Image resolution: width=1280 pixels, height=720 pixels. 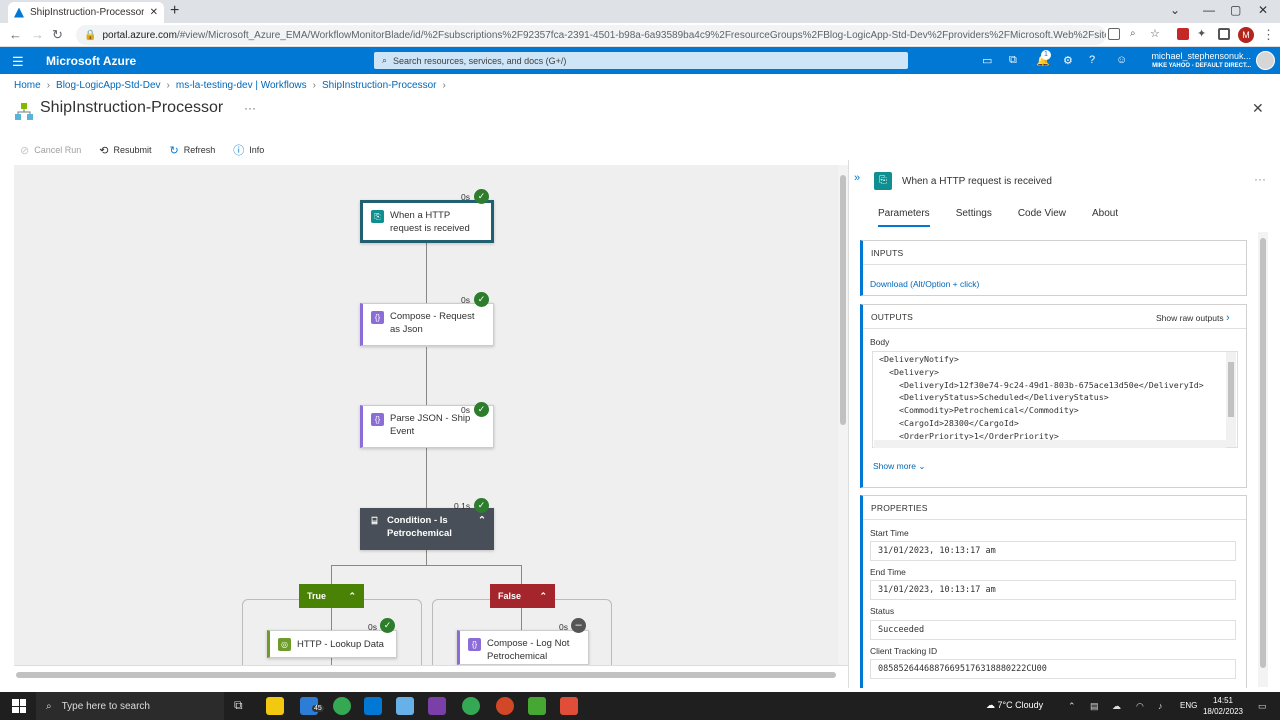 I want to click on body-vertical-scrollbar, so click(x=1231, y=399).